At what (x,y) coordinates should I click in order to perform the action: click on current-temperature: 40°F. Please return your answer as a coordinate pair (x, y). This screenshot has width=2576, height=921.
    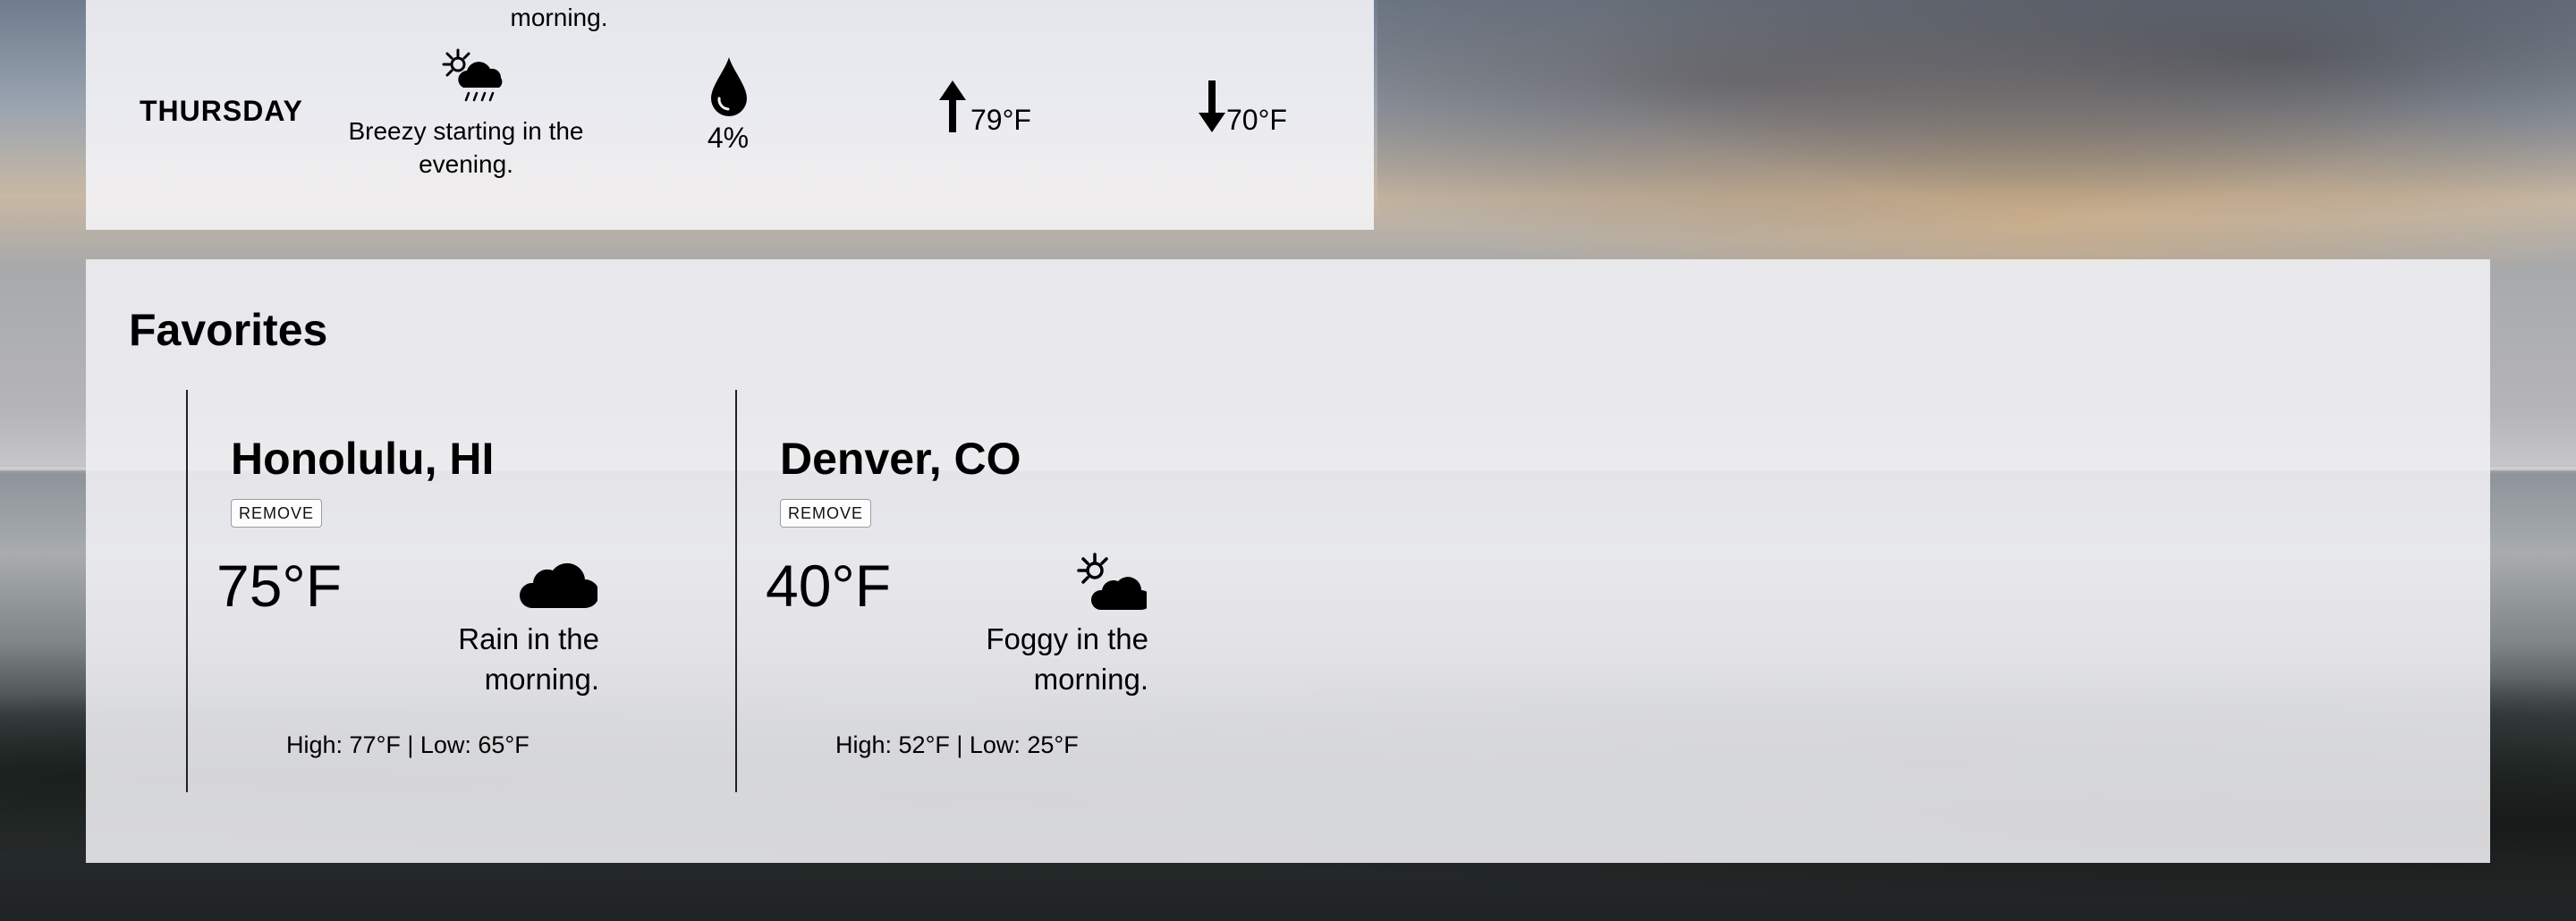
    Looking at the image, I should click on (829, 586).